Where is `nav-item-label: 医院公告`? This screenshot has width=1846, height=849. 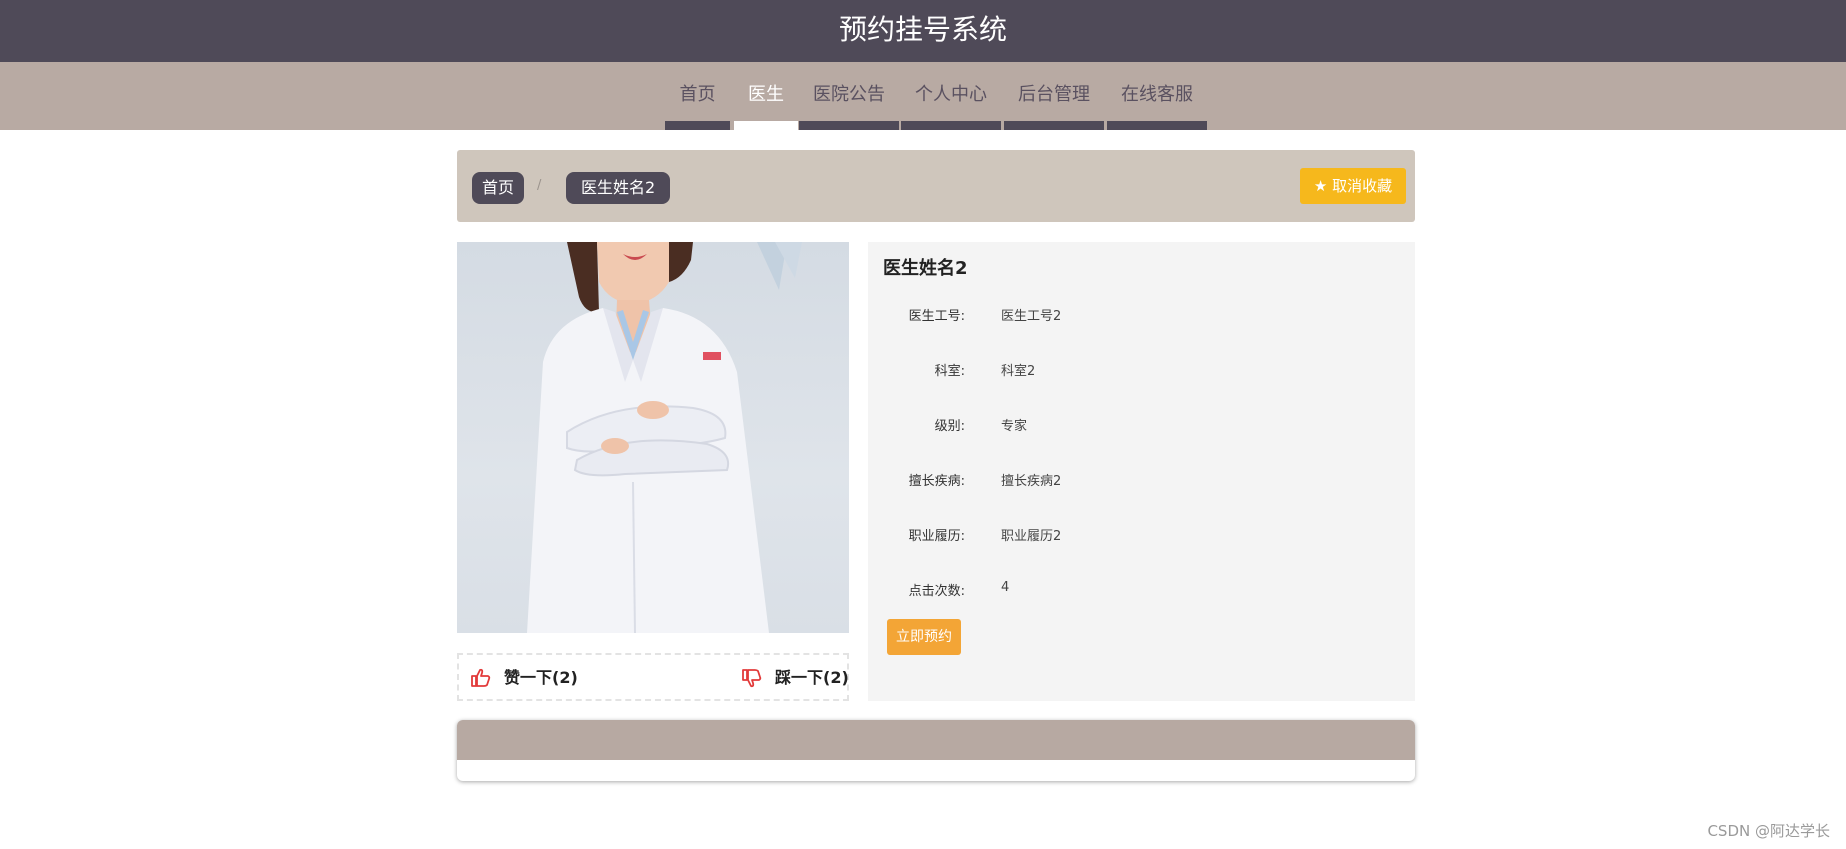 nav-item-label: 医院公告 is located at coordinates (849, 94).